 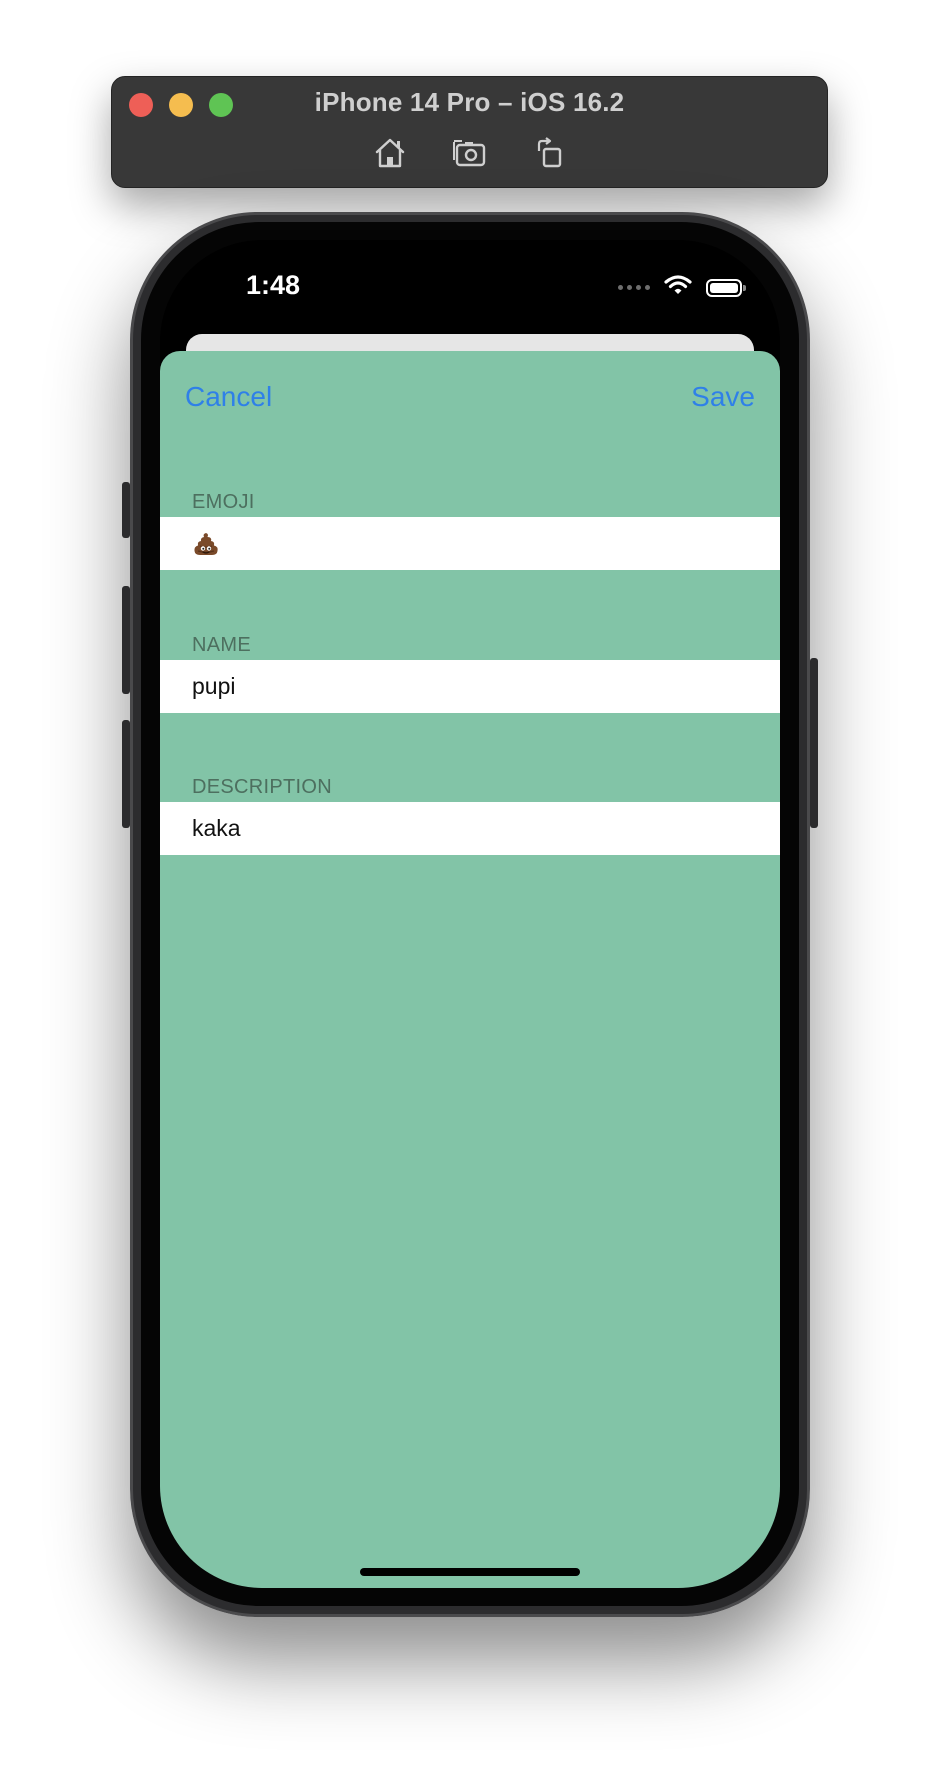 What do you see at coordinates (678, 287) in the screenshot?
I see `wifi-icon` at bounding box center [678, 287].